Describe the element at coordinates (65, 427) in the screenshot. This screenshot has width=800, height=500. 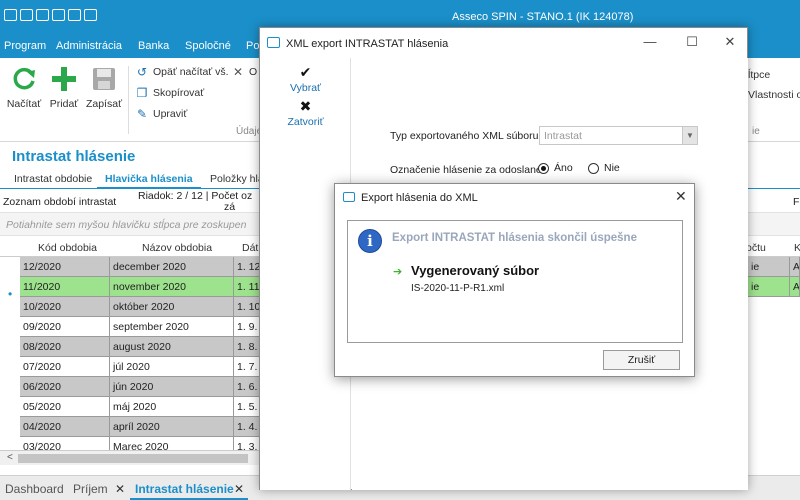
I see `cell-code: 04/2020` at that location.